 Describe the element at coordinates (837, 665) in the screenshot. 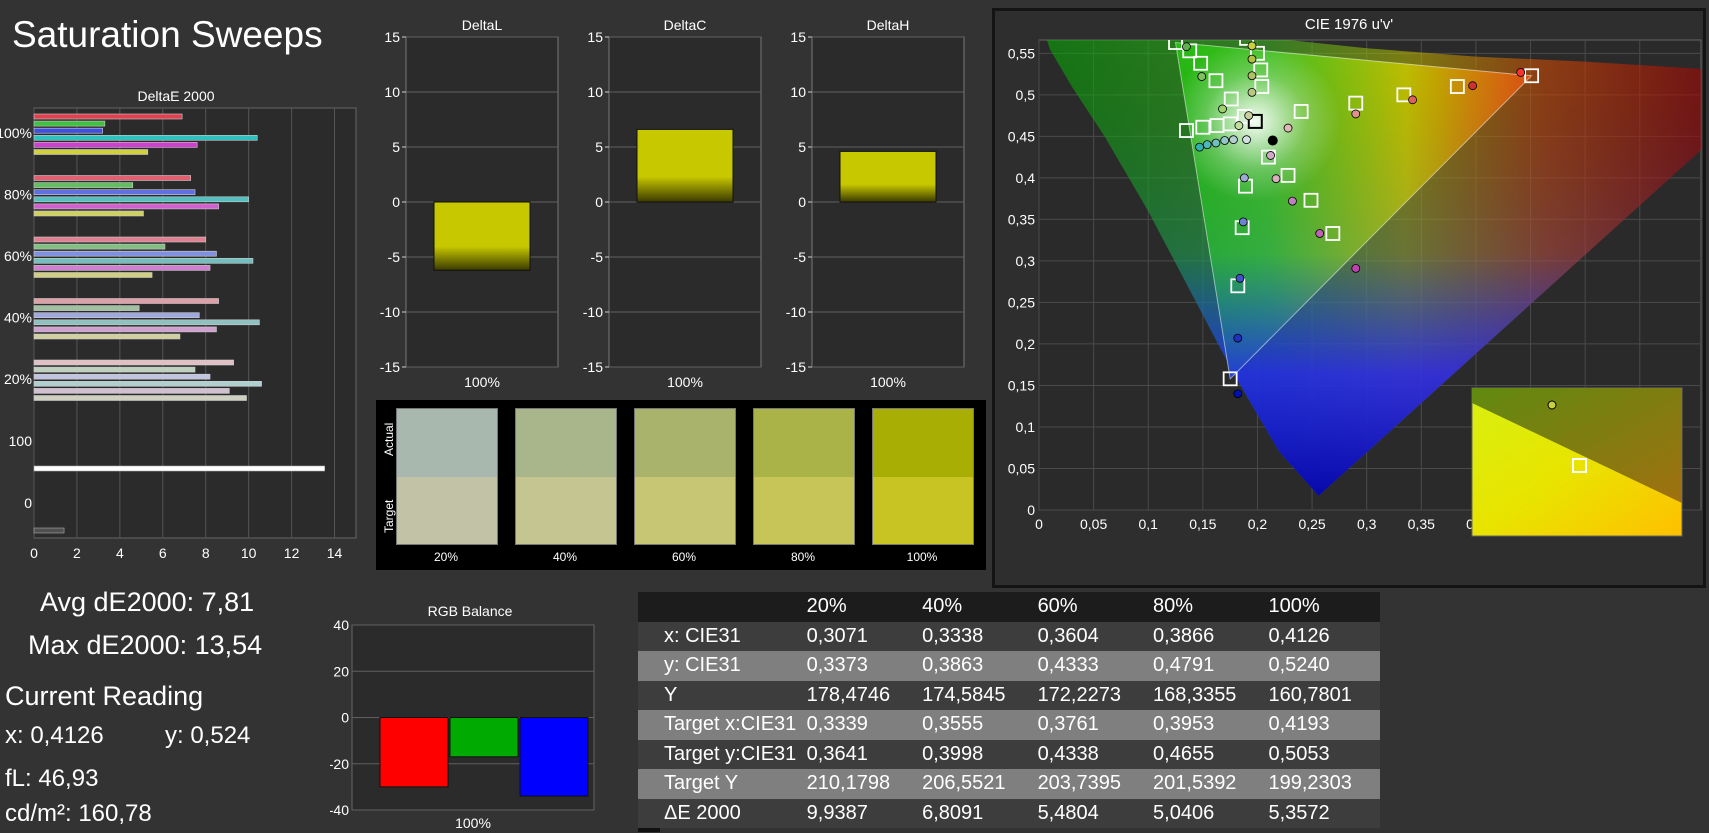

I see `table-cell: 0,3373` at that location.